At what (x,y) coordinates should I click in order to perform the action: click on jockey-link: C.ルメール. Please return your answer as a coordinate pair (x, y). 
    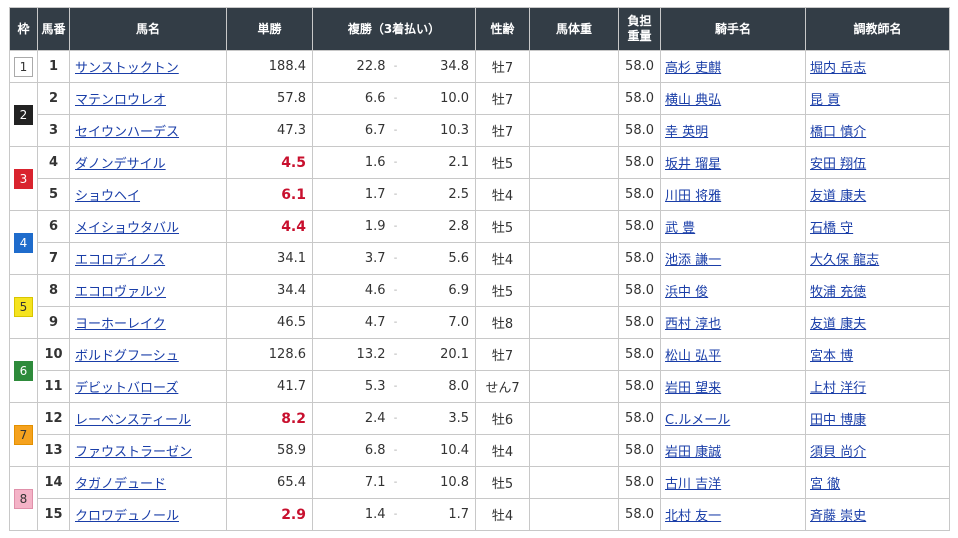
    Looking at the image, I should click on (697, 420).